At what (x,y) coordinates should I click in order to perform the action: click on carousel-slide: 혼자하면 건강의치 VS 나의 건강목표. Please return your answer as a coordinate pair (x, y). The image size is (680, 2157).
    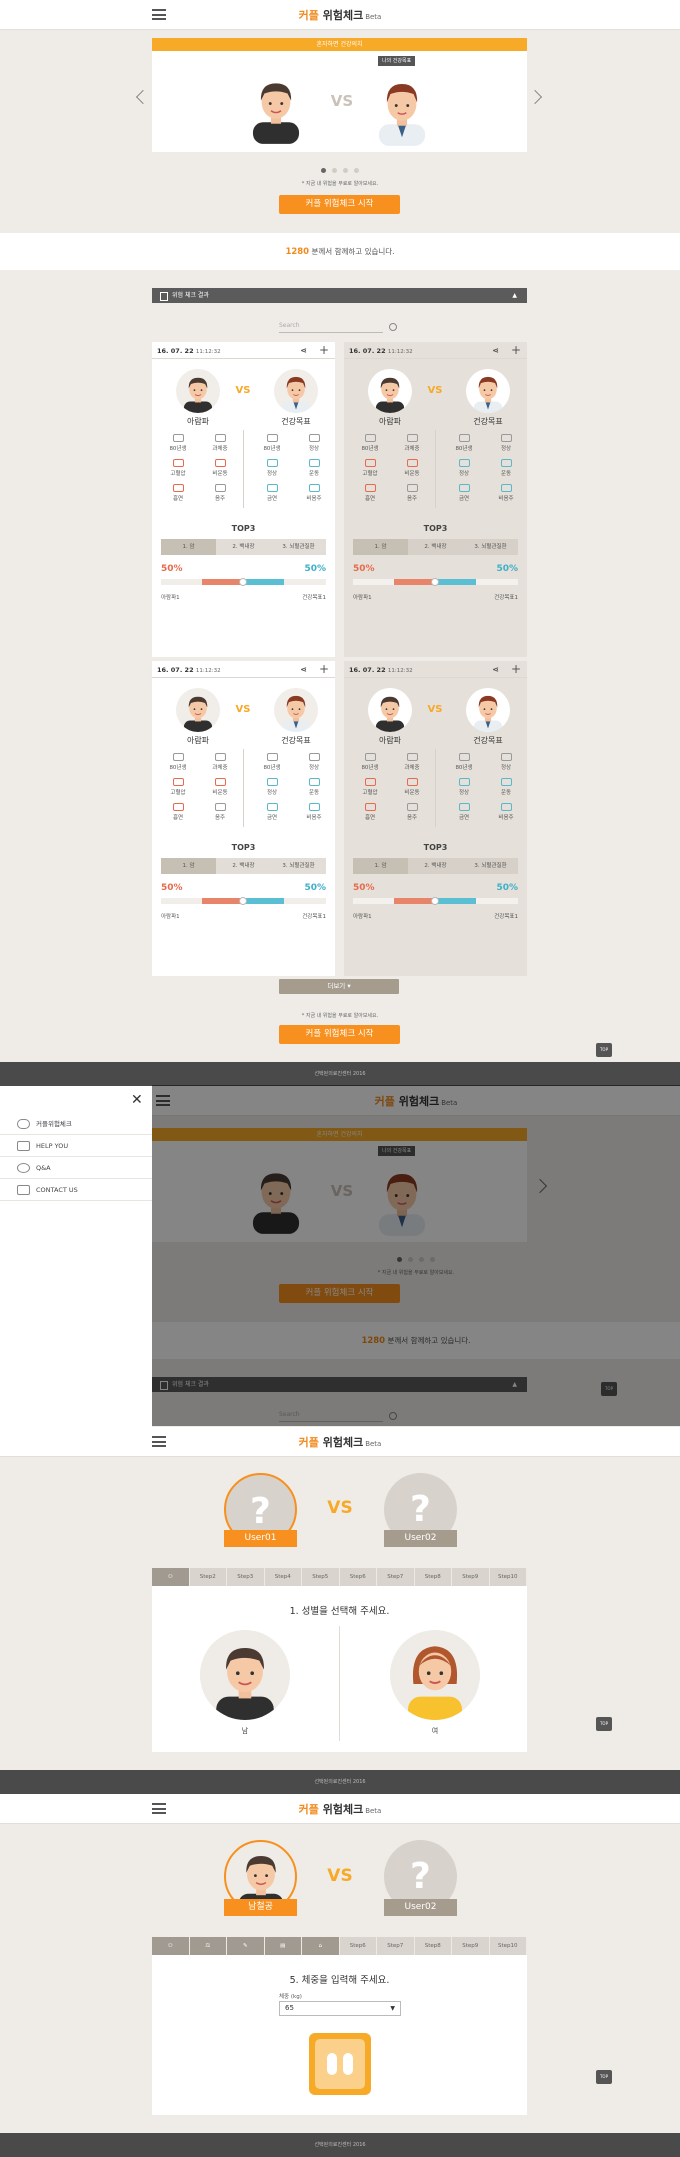
    Looking at the image, I should click on (339, 95).